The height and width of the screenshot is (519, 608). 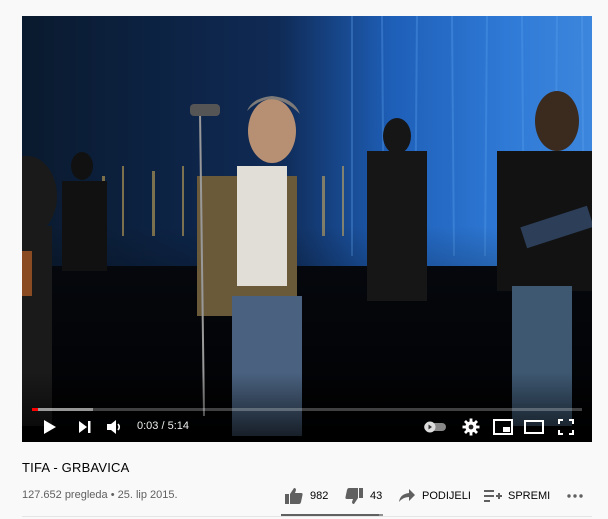 I want to click on settings-button, so click(x=471, y=427).